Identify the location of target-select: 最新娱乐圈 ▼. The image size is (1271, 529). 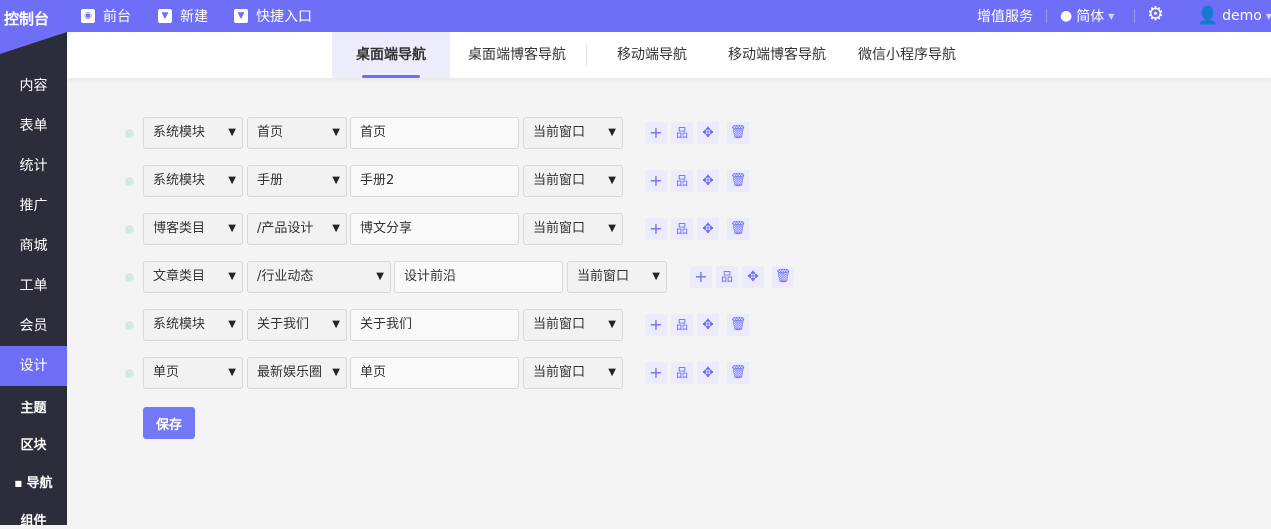
(297, 373).